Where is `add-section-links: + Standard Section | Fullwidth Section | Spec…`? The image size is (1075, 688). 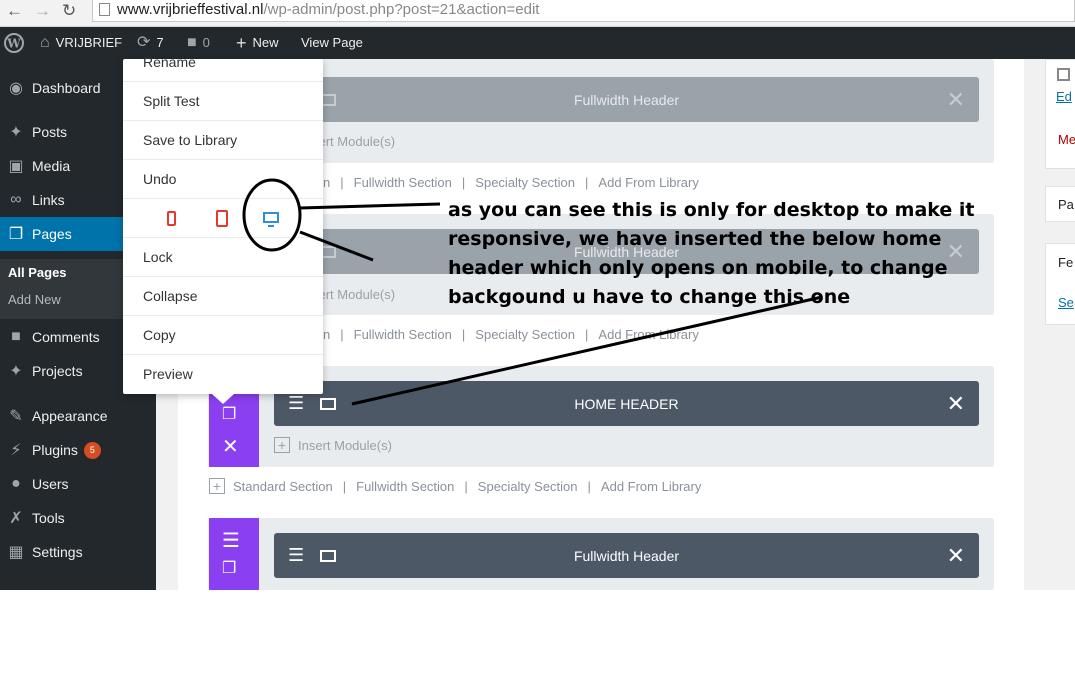 add-section-links: + Standard Section | Fullwidth Section | Spec… is located at coordinates (455, 486).